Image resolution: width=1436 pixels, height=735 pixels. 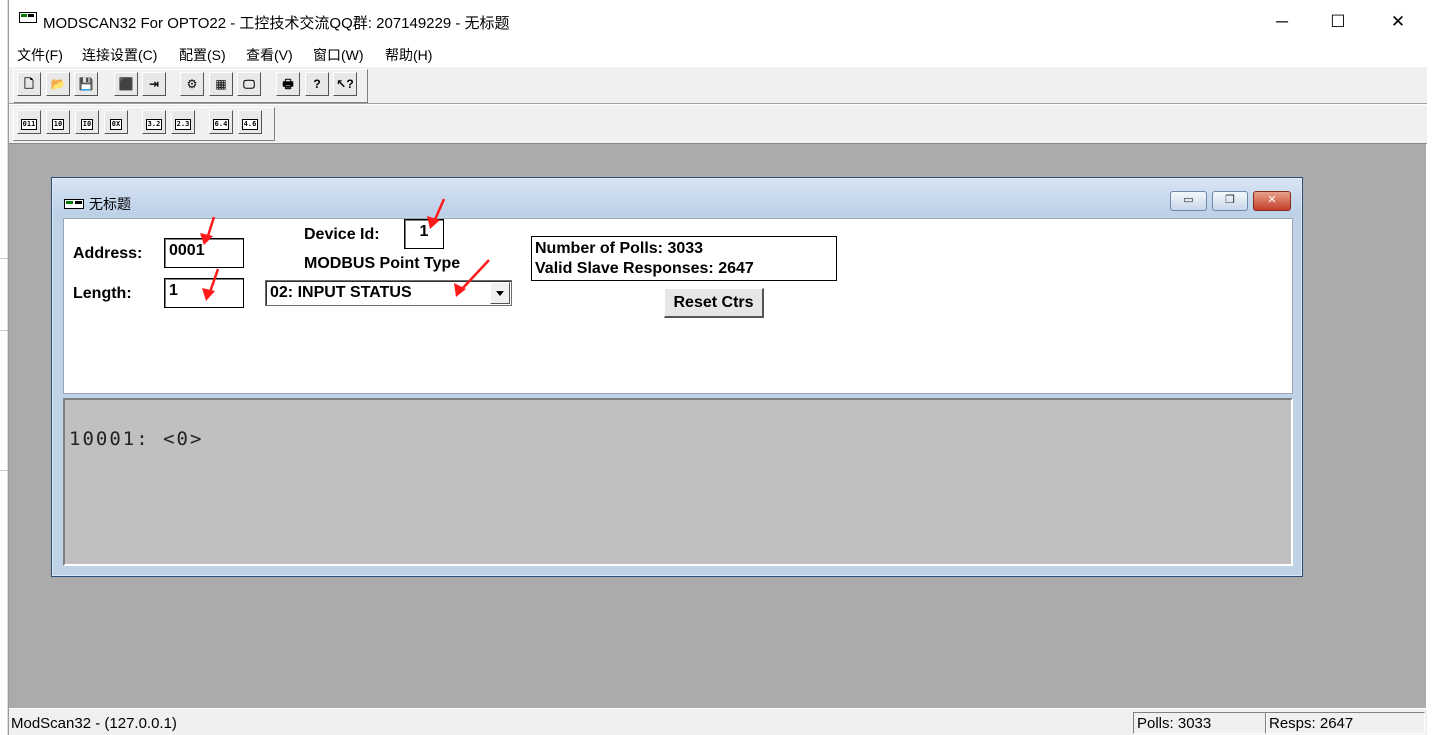 I want to click on float-swapped-format-icon: 2.3, so click(x=183, y=122).